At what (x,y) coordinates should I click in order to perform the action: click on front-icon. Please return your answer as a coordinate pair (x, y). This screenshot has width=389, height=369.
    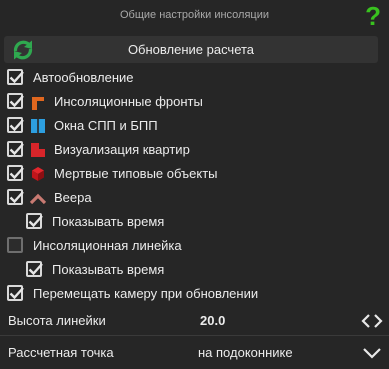
    Looking at the image, I should click on (38, 103).